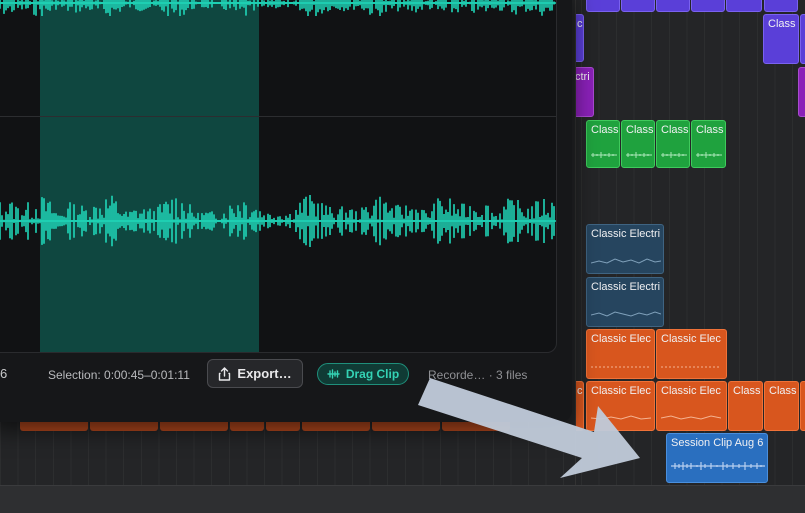 This screenshot has width=805, height=513. I want to click on clip-label: ctri, so click(582, 77).